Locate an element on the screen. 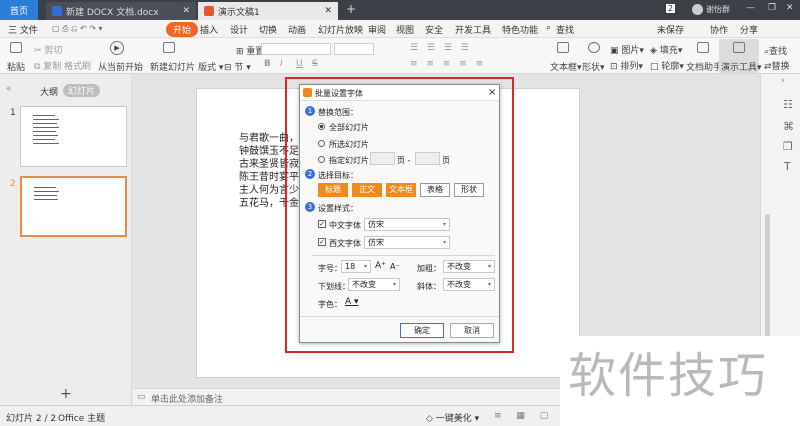 This screenshot has width=800, height=426. from-current-button: 从当前开始 is located at coordinates (120, 66).